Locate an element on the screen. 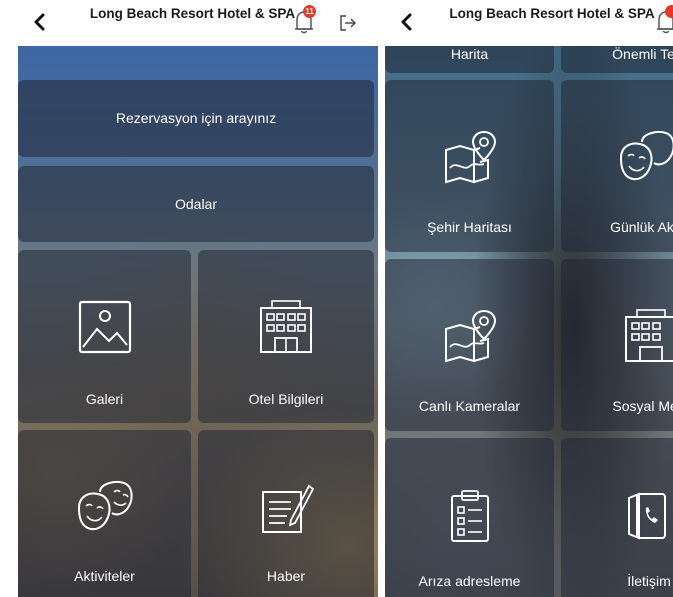 The height and width of the screenshot is (597, 673). notification-badge: 11 is located at coordinates (309, 11).